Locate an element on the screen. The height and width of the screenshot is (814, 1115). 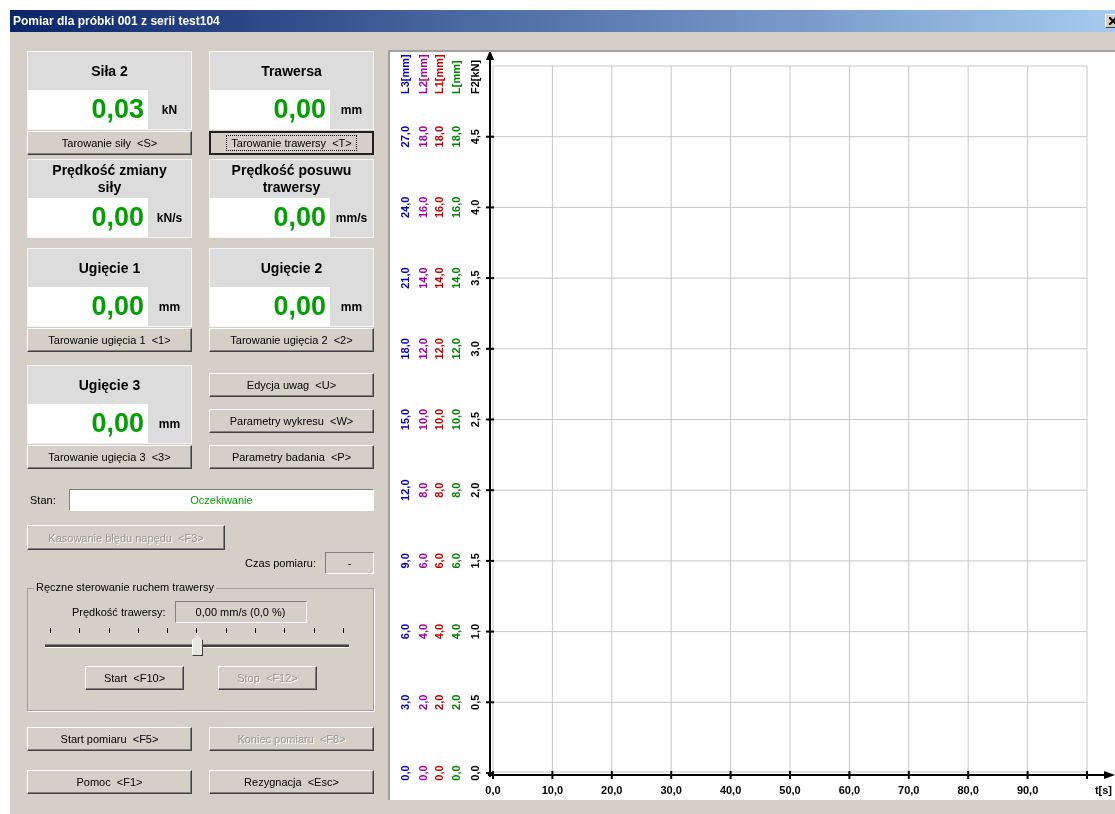
tick-label: 20,0 is located at coordinates (612, 790).